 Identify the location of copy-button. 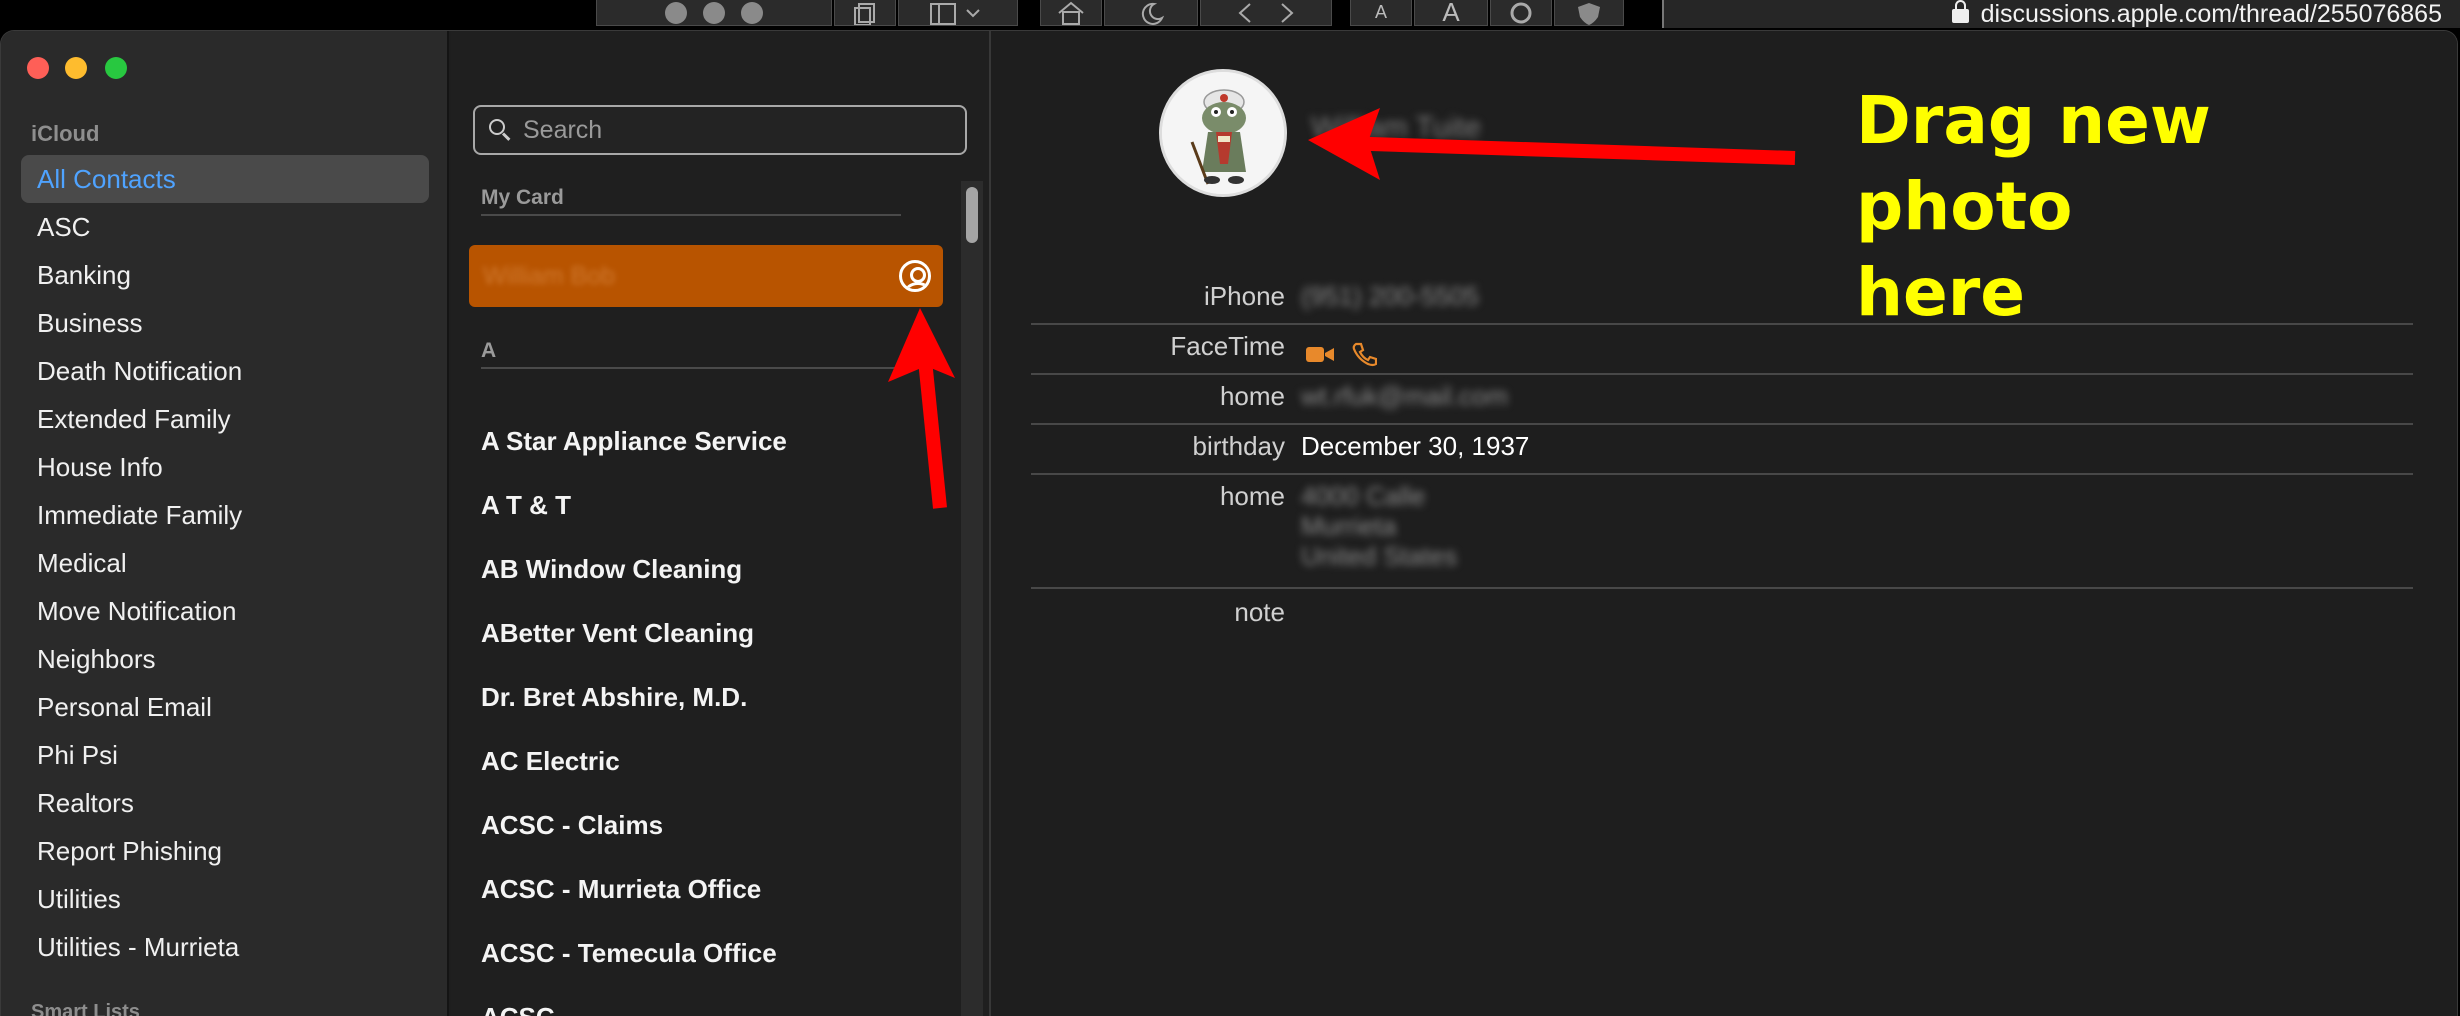
(865, 13).